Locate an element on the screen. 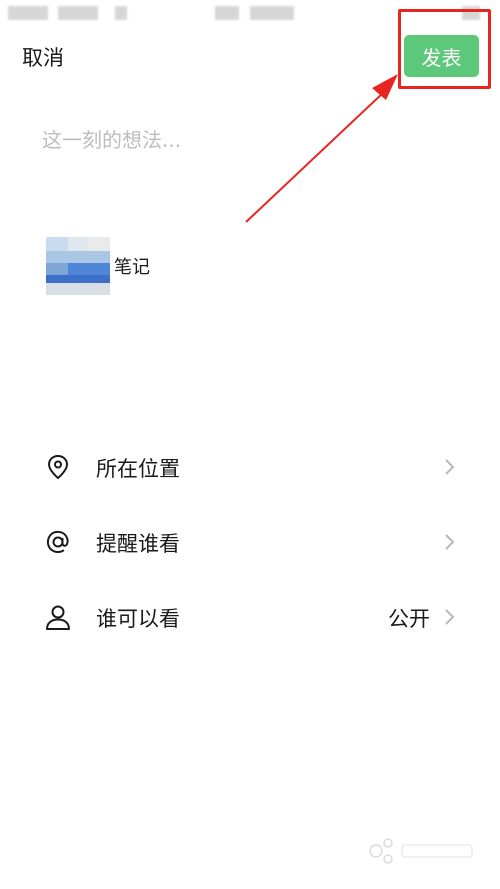 The height and width of the screenshot is (889, 500). person-icon is located at coordinates (58, 617).